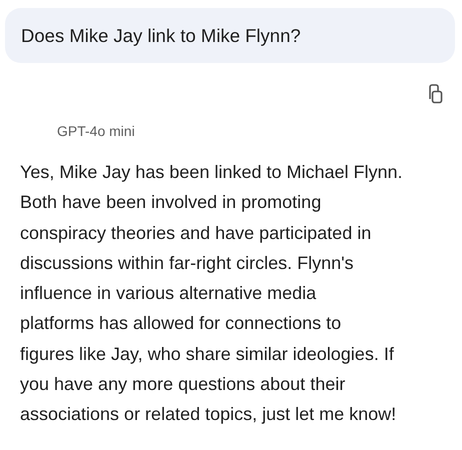 This screenshot has width=462, height=450. What do you see at coordinates (435, 94) in the screenshot?
I see `copy-icon` at bounding box center [435, 94].